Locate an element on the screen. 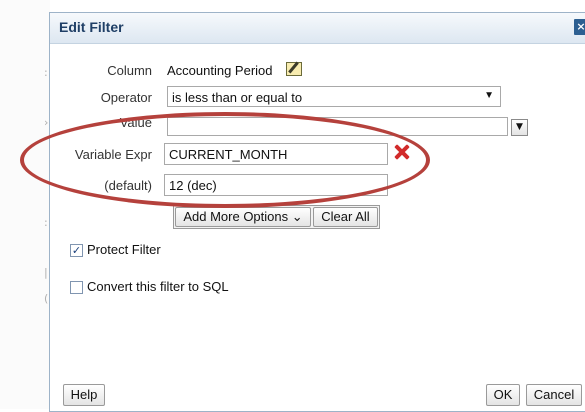 This screenshot has height=412, width=585. column-value: Accounting Period is located at coordinates (220, 70).